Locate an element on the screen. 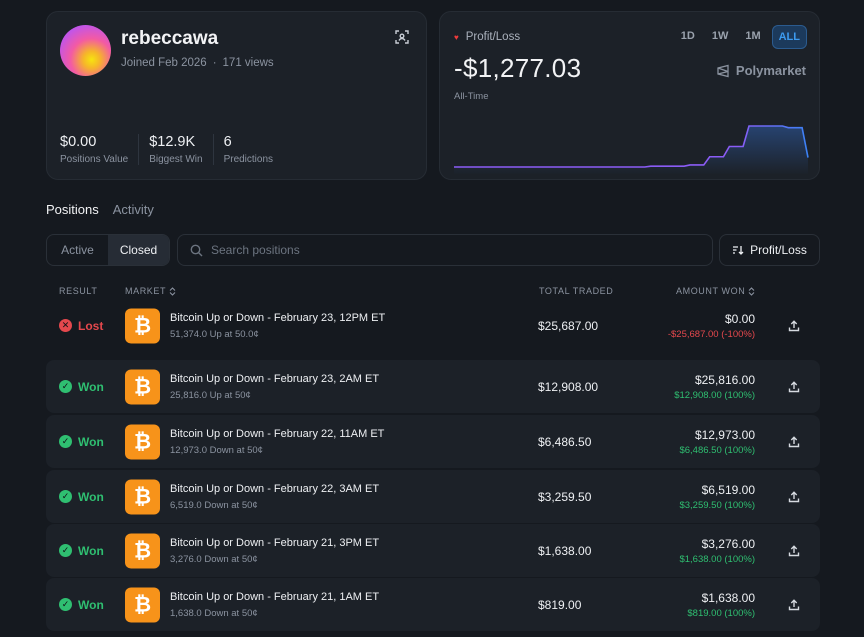 This screenshot has width=864, height=637. market-position: 25,816.0 Up at 50¢ is located at coordinates (210, 395).